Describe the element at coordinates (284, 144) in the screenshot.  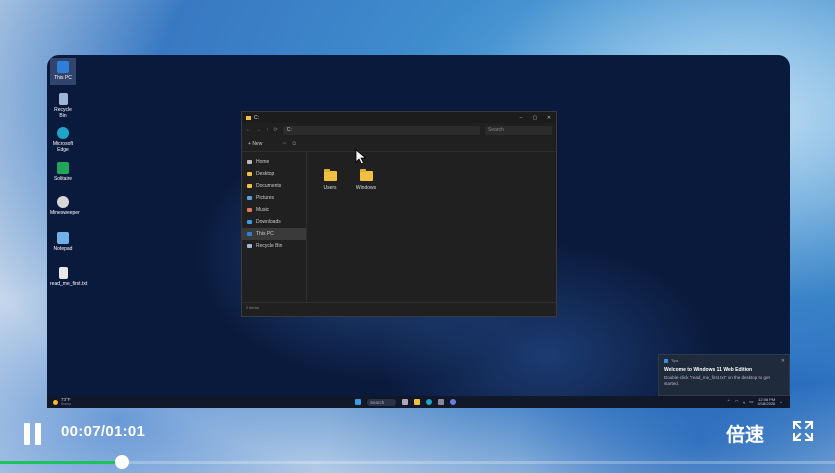
I see `cut-icon: ✂` at that location.